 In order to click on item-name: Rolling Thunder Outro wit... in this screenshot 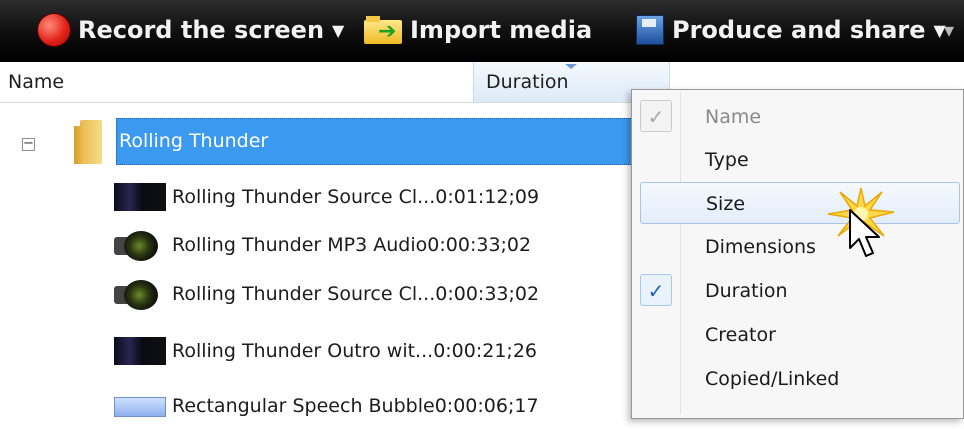, I will do `click(303, 351)`.